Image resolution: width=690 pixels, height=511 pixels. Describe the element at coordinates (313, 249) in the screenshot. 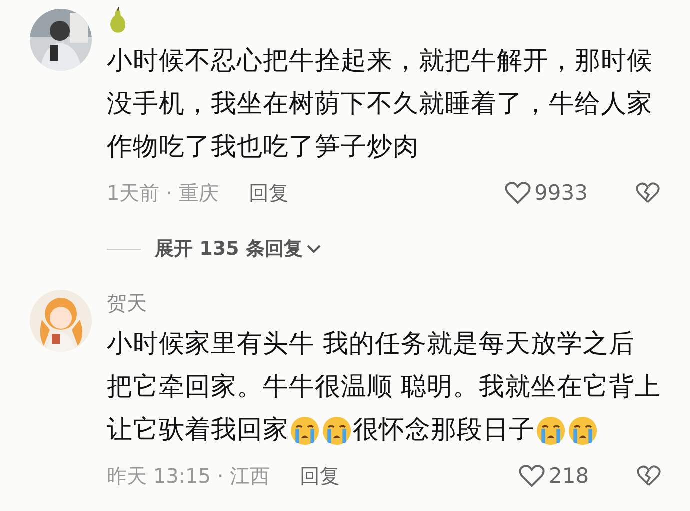

I see `chevron-down-icon` at that location.